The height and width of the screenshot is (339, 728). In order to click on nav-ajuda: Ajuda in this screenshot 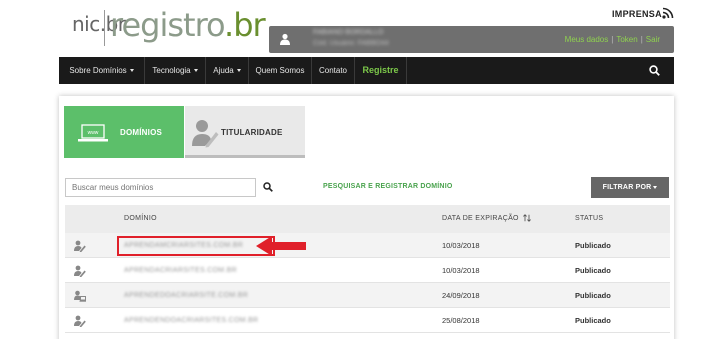, I will do `click(227, 70)`.